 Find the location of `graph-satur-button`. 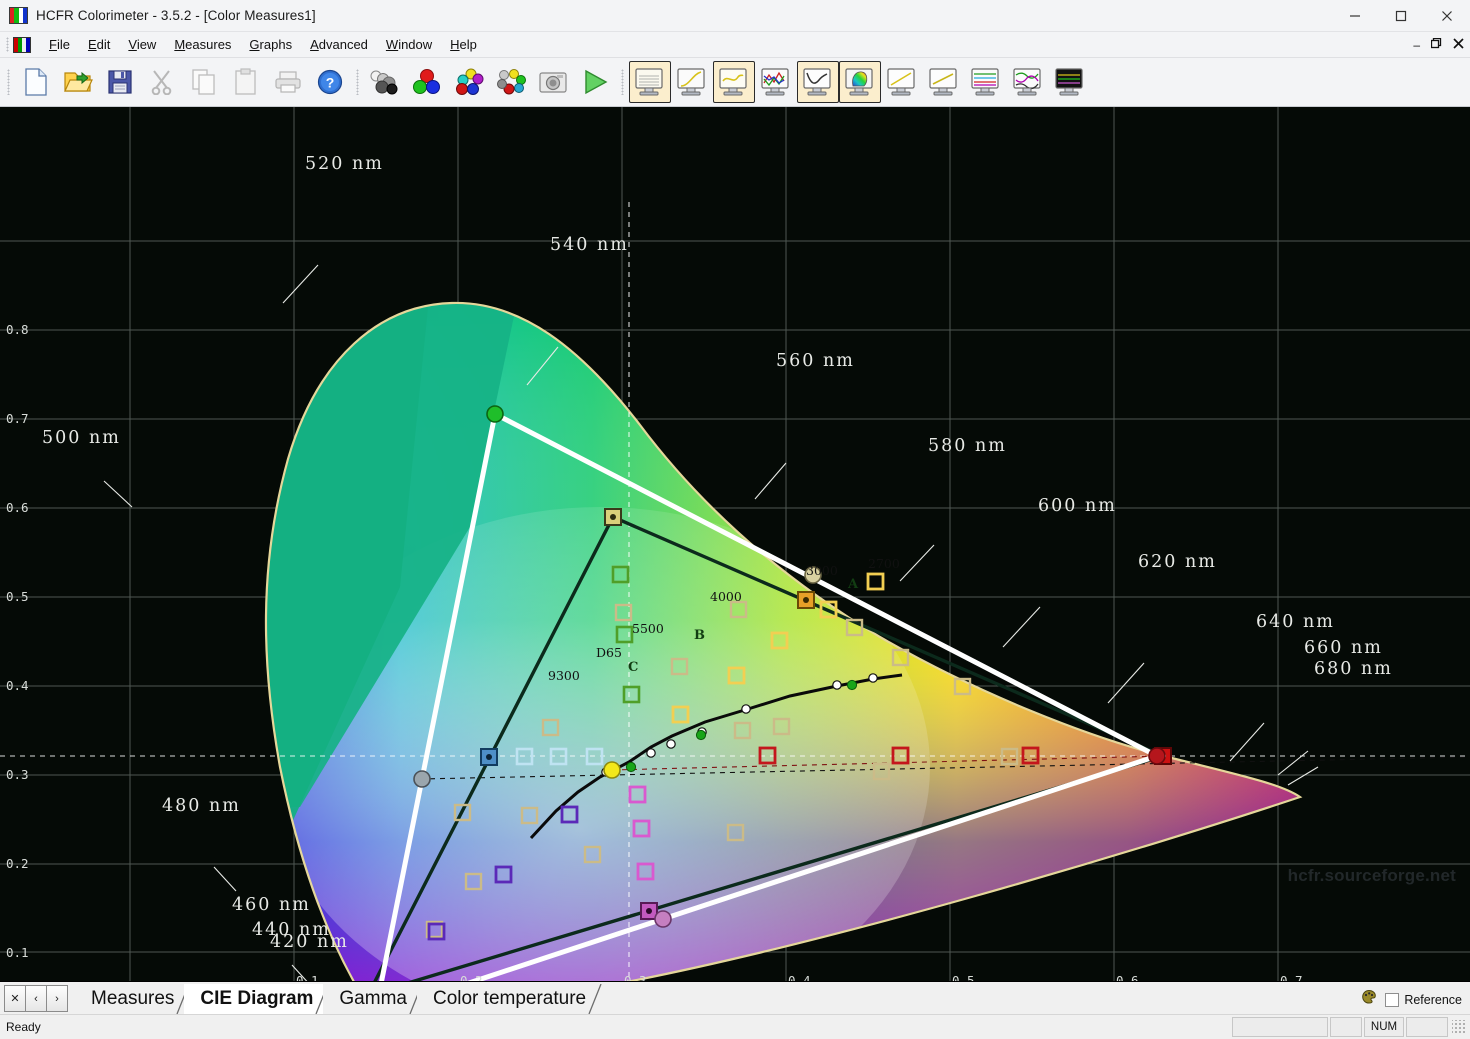

graph-satur-button is located at coordinates (1028, 82).